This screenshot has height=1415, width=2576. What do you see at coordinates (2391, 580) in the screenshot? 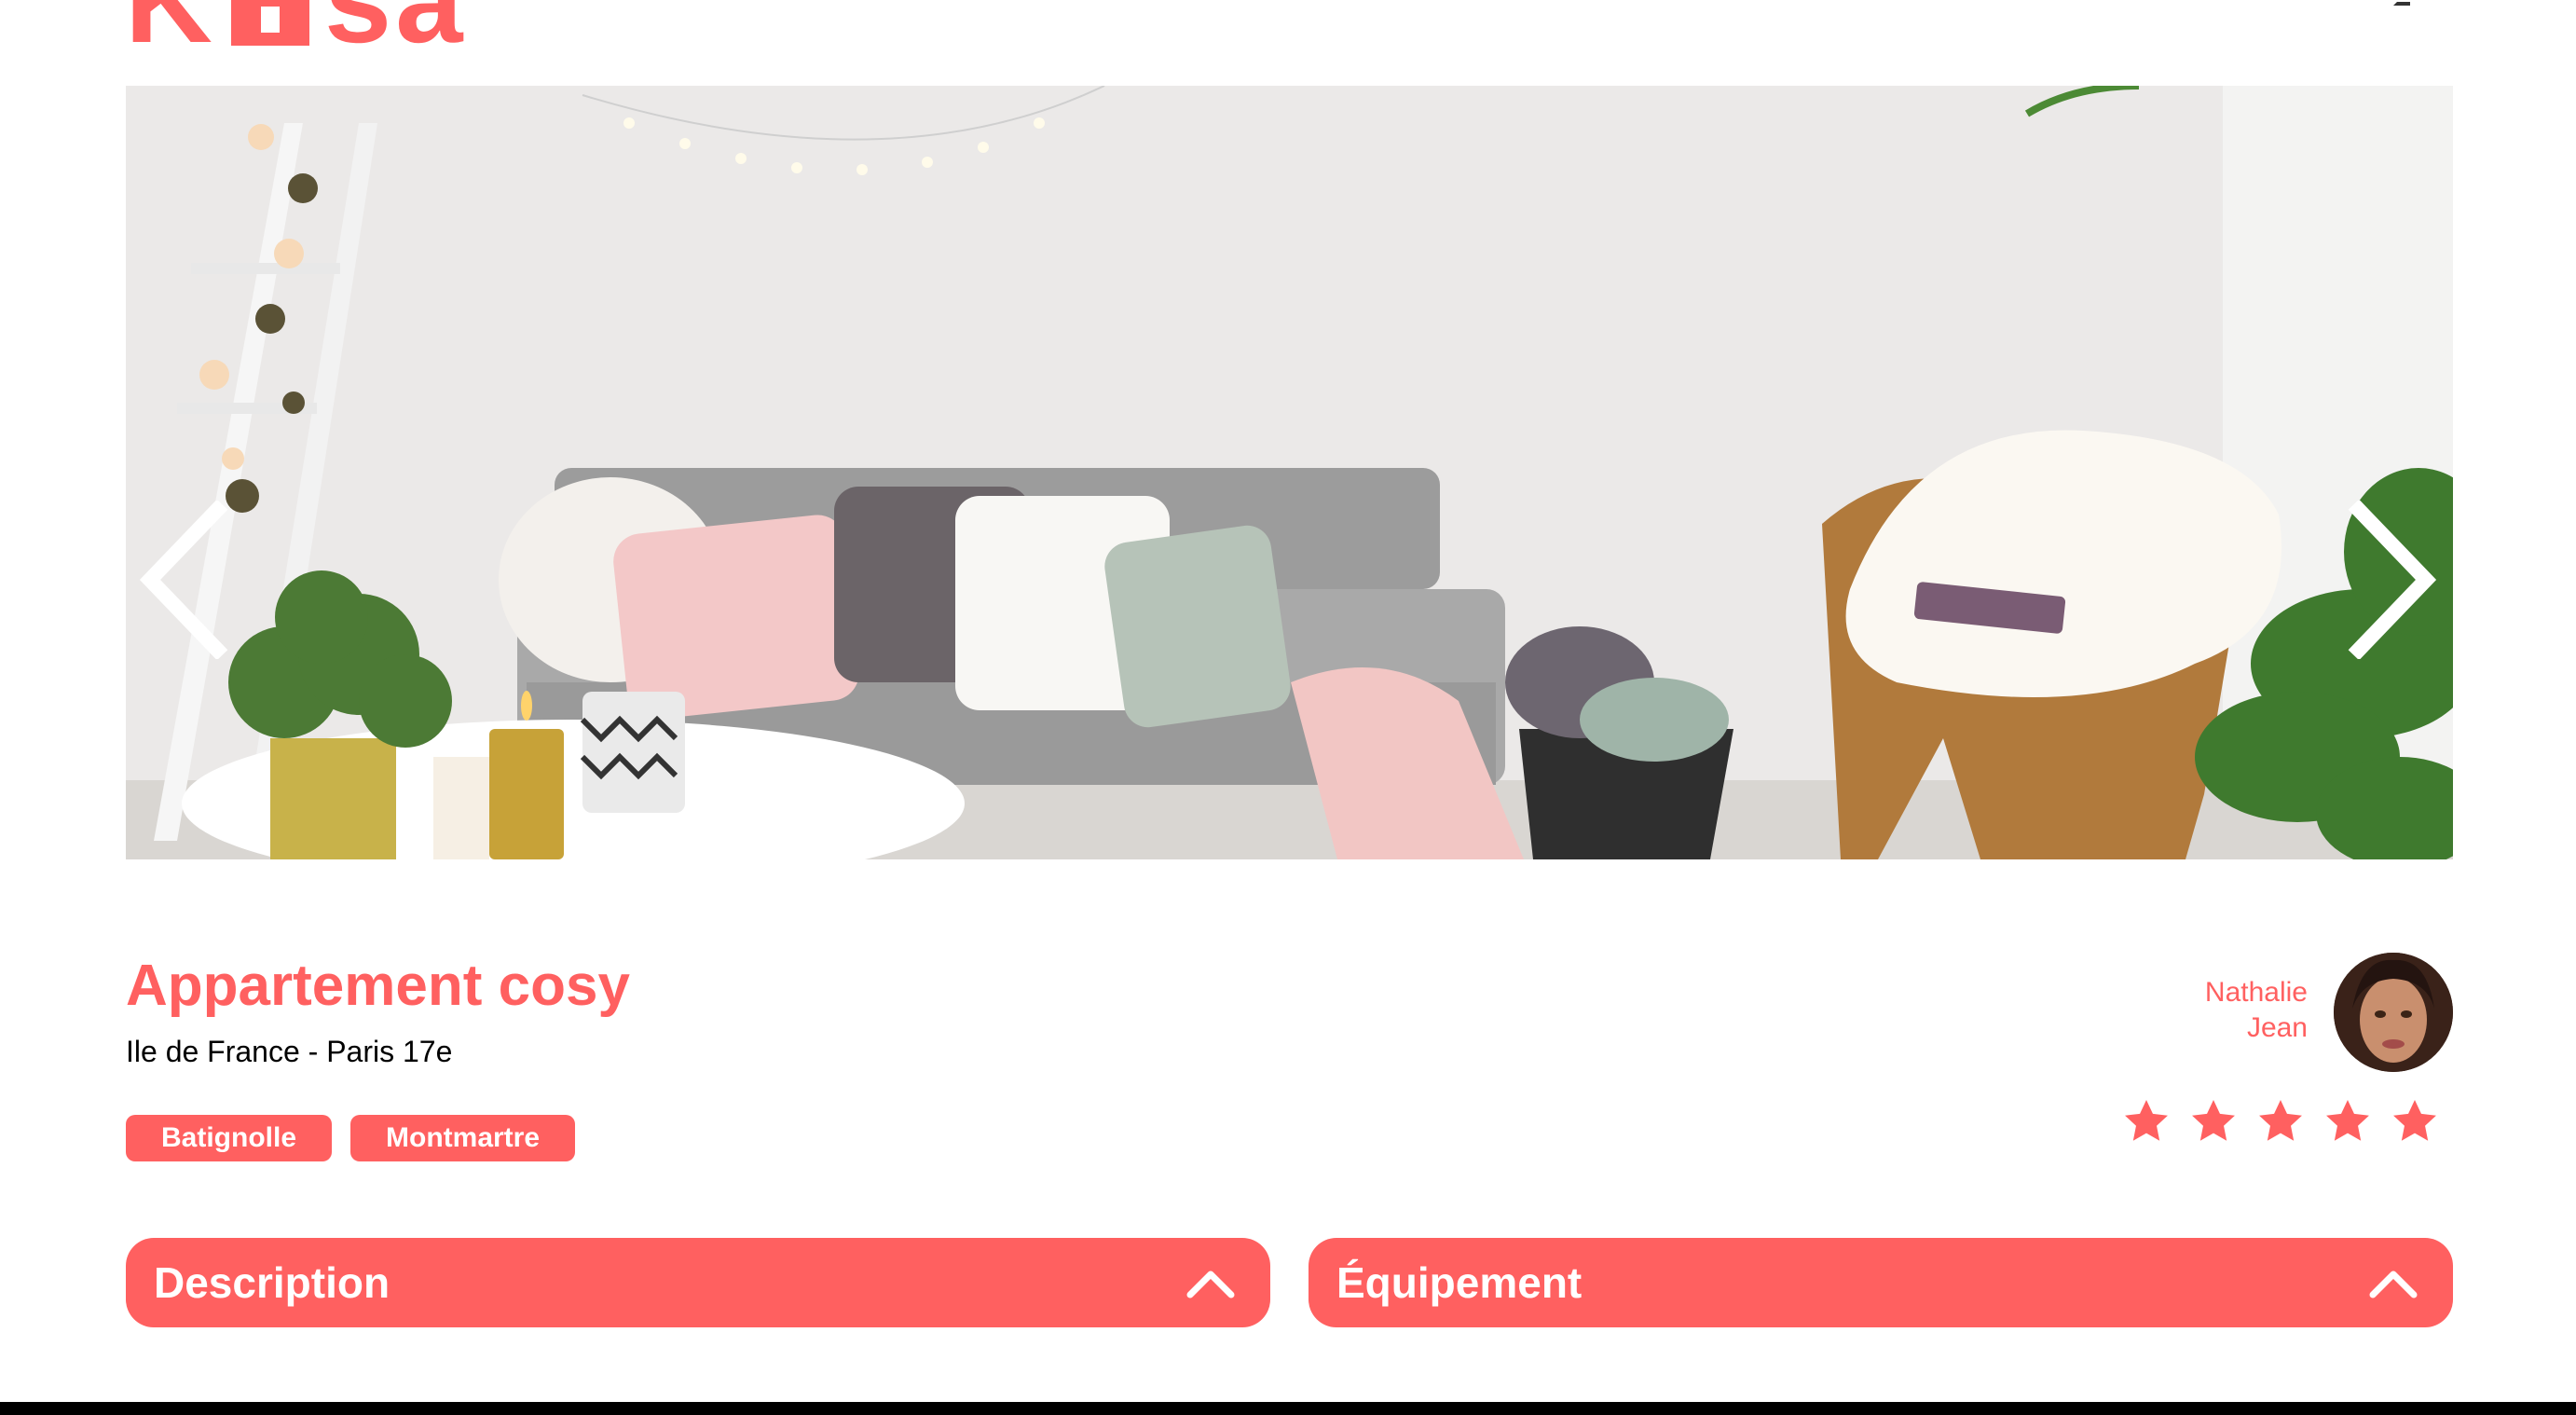
I see `chevron-right-icon` at bounding box center [2391, 580].